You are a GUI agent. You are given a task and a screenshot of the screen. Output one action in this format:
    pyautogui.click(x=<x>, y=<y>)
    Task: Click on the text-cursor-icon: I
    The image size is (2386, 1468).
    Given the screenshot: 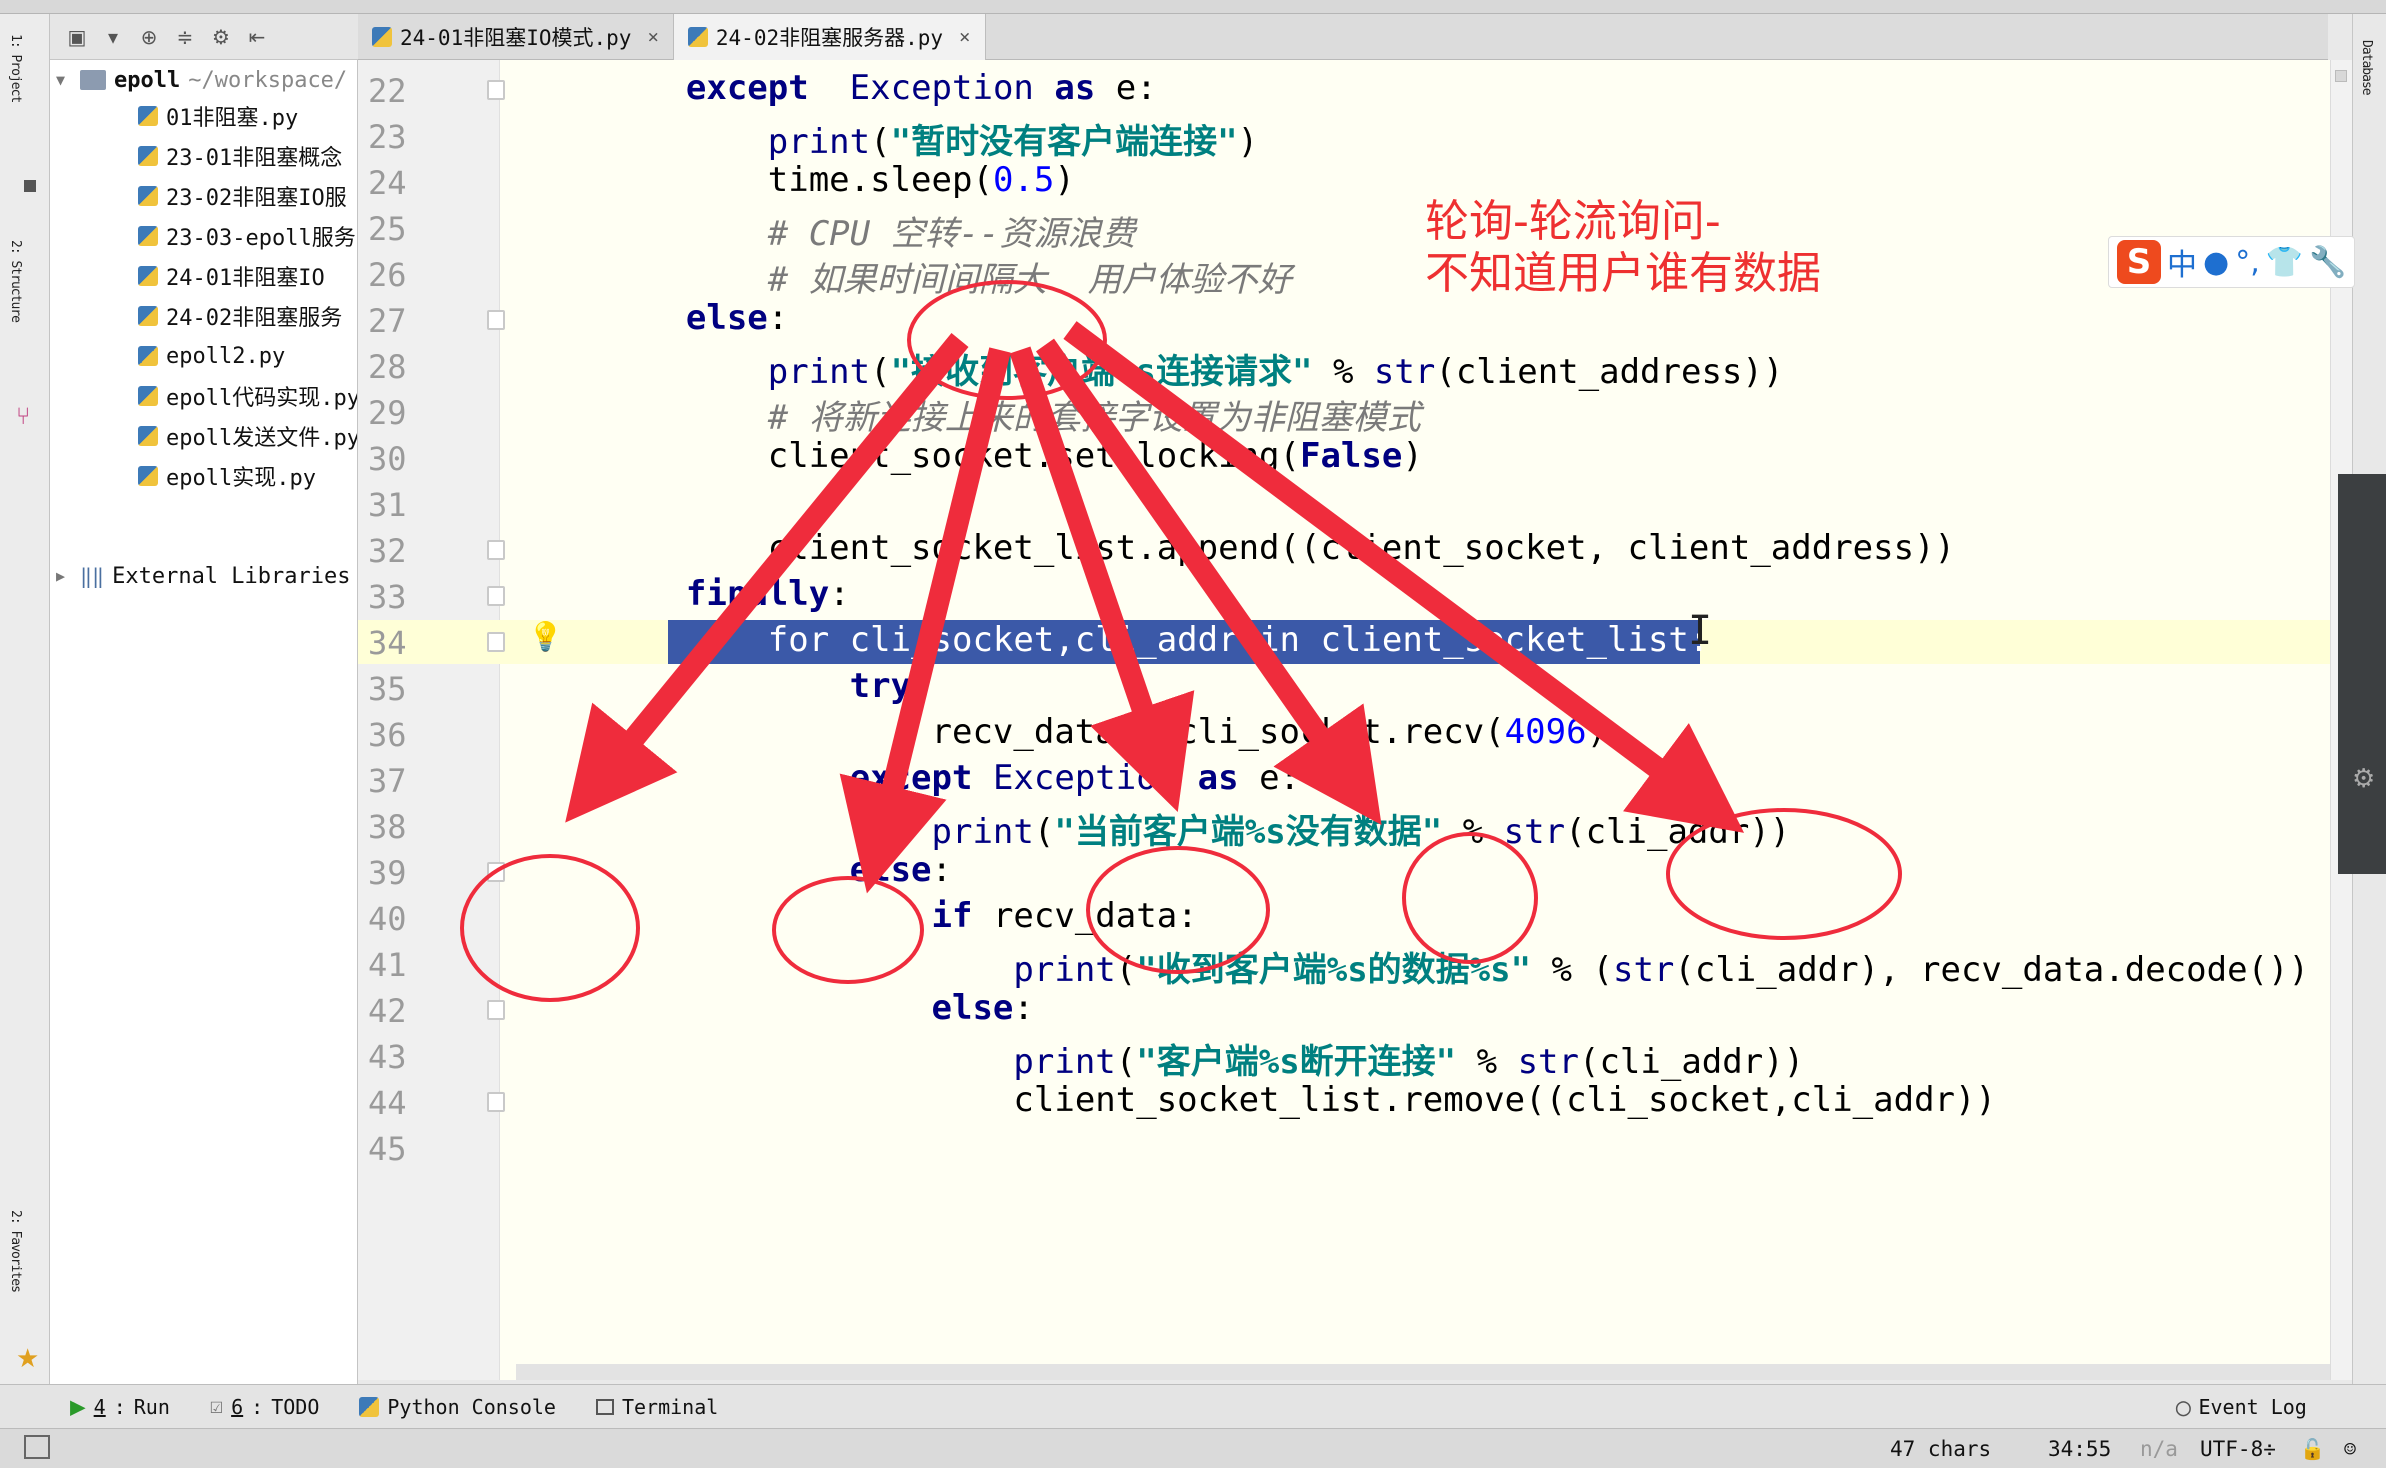 What is the action you would take?
    pyautogui.click(x=1700, y=631)
    